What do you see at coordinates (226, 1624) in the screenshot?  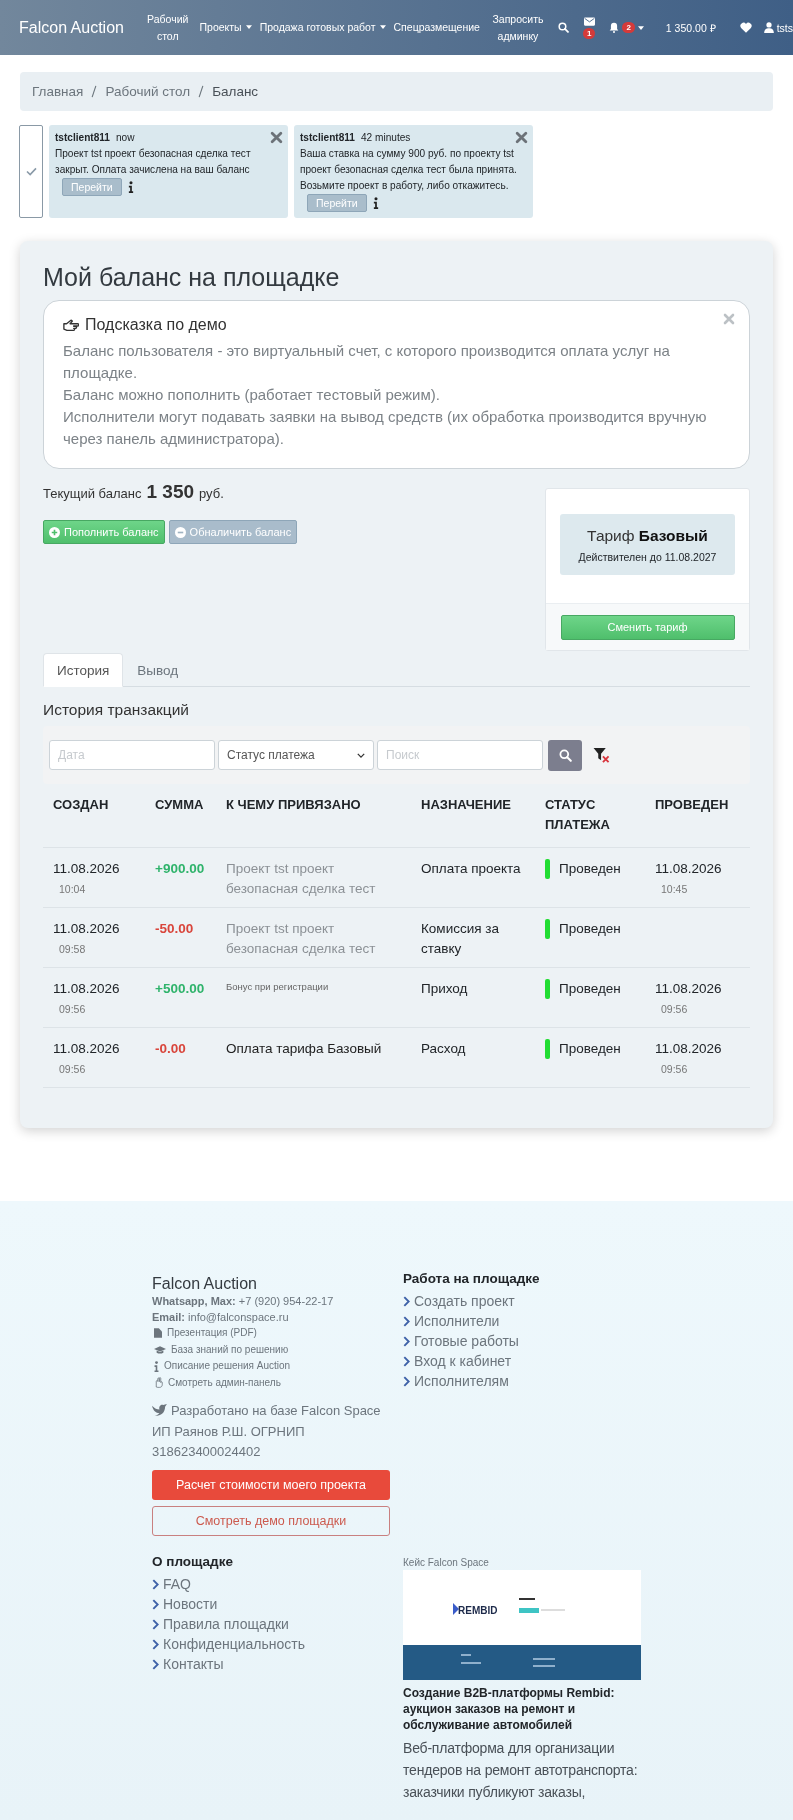 I see `footer-link: Правила площадки` at bounding box center [226, 1624].